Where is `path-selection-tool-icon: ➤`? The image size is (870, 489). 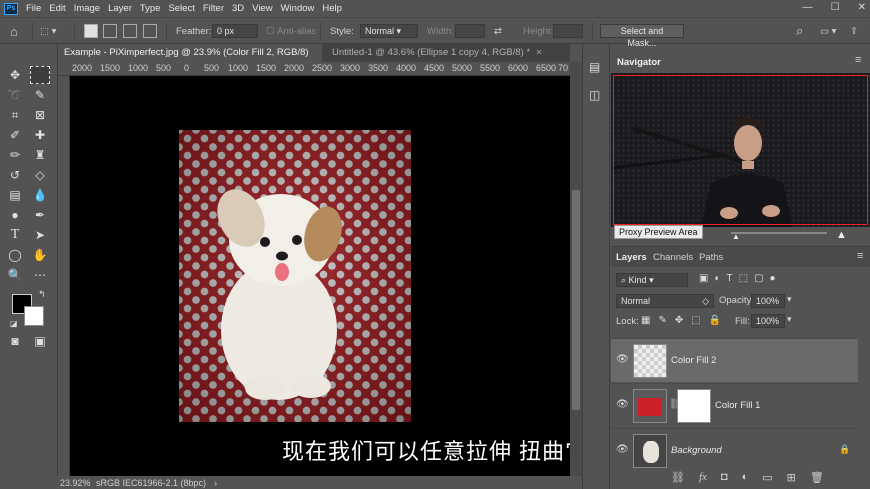 path-selection-tool-icon: ➤ is located at coordinates (40, 235).